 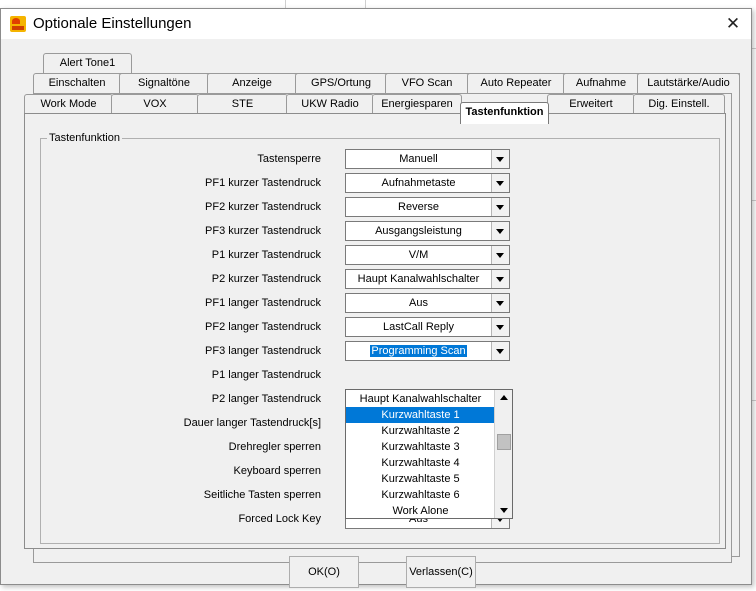 I want to click on tab-gps-ortung: GPS/Ortung, so click(x=341, y=83).